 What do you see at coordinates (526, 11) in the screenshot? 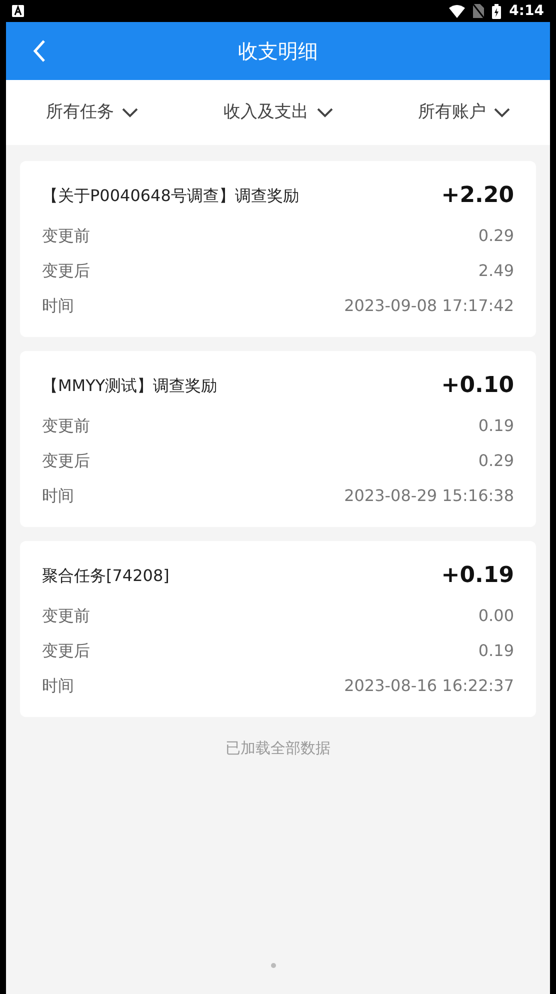
I see `status-time: 4:14` at bounding box center [526, 11].